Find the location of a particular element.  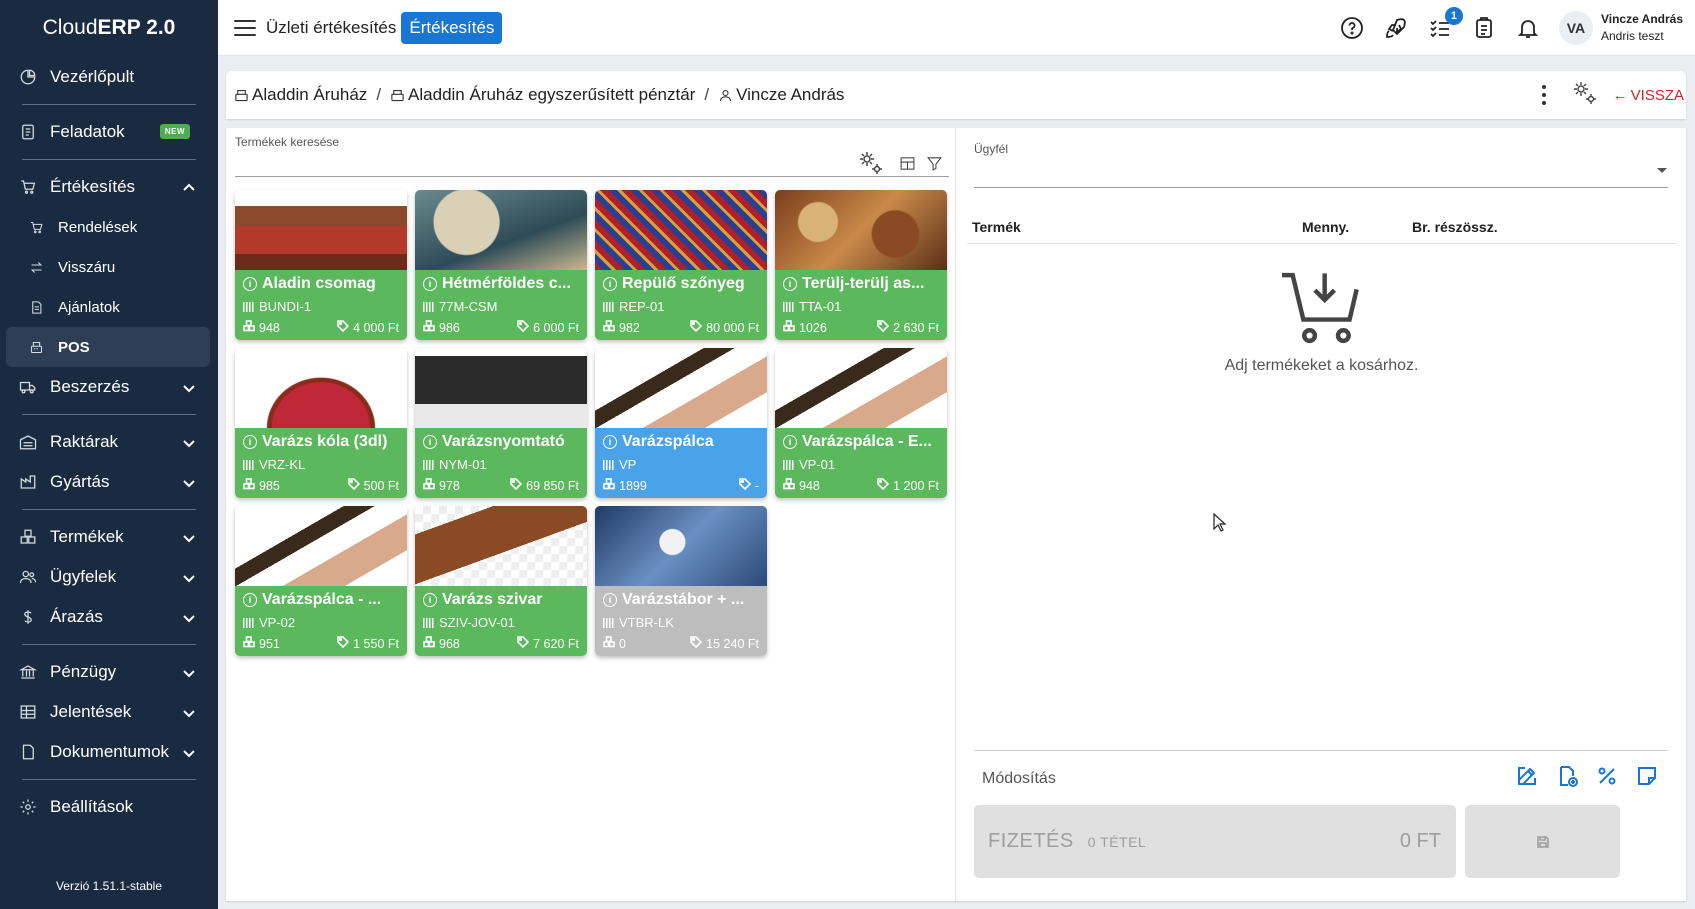

grid-view-icon is located at coordinates (907, 166).